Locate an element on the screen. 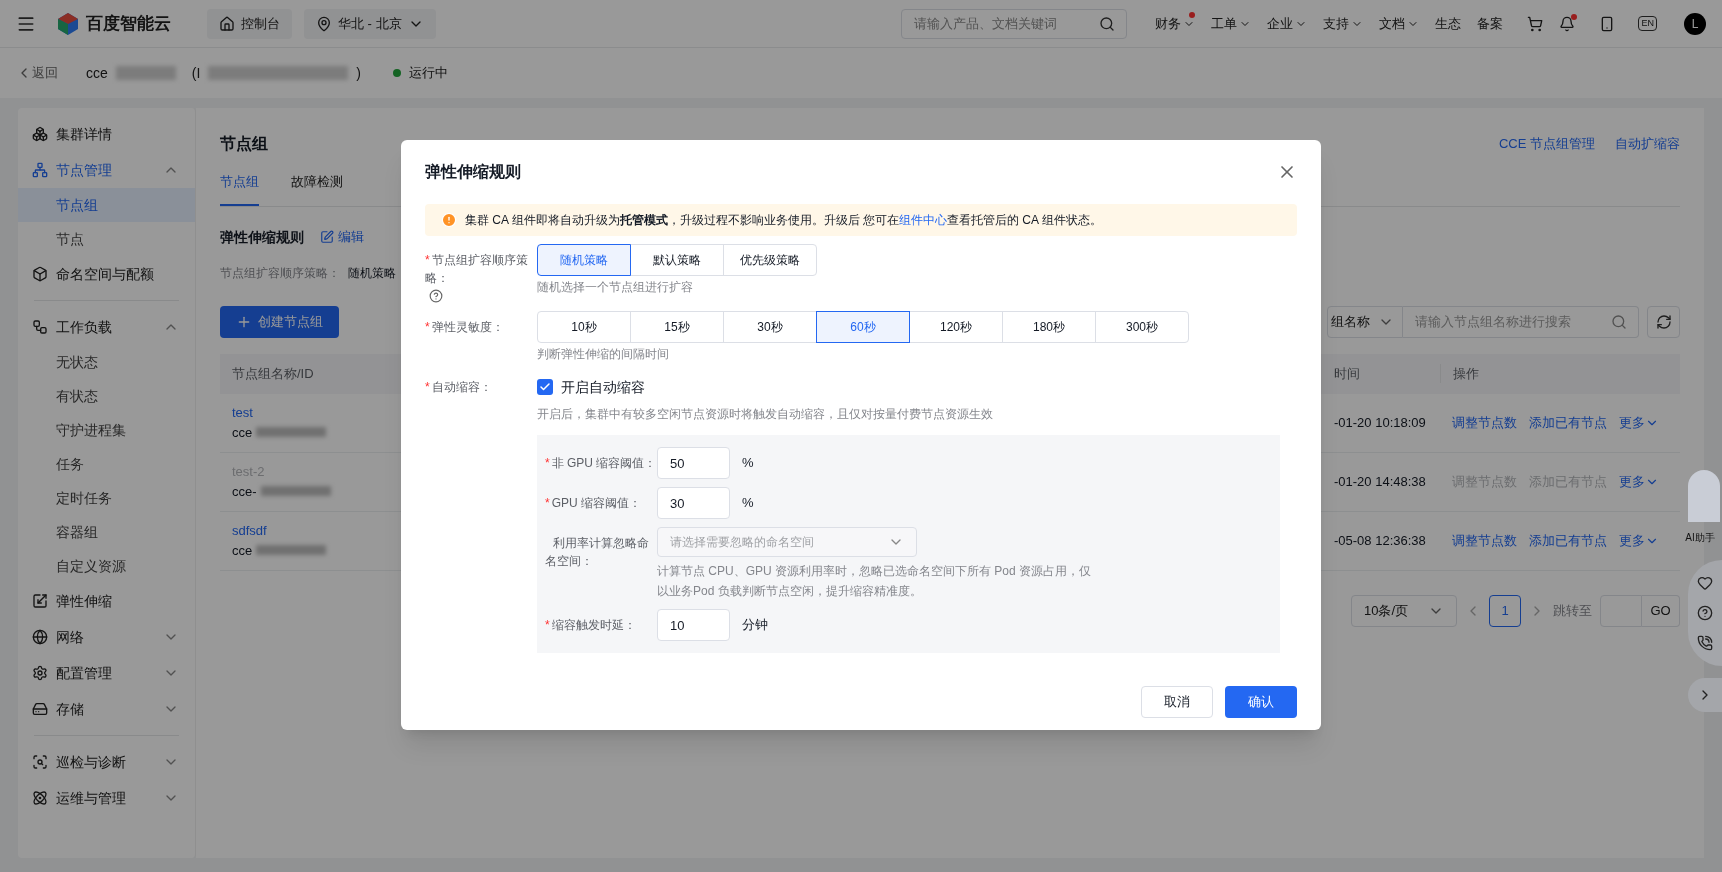 Image resolution: width=1722 pixels, height=872 pixels. refresh-icon is located at coordinates (1663, 321).